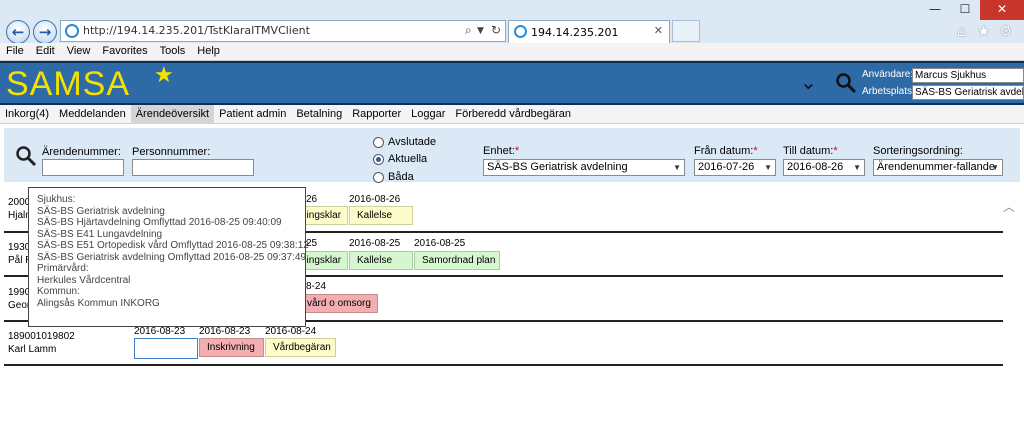  I want to click on status-chip: Inskrivning, so click(231, 347).